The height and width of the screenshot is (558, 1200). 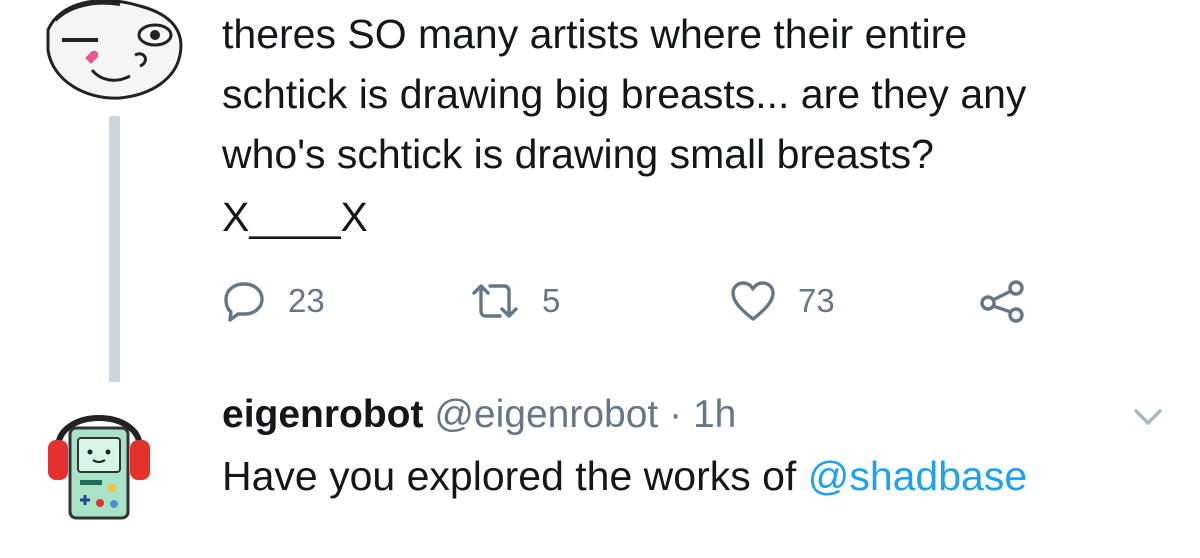 What do you see at coordinates (782, 301) in the screenshot?
I see `like-button: 73` at bounding box center [782, 301].